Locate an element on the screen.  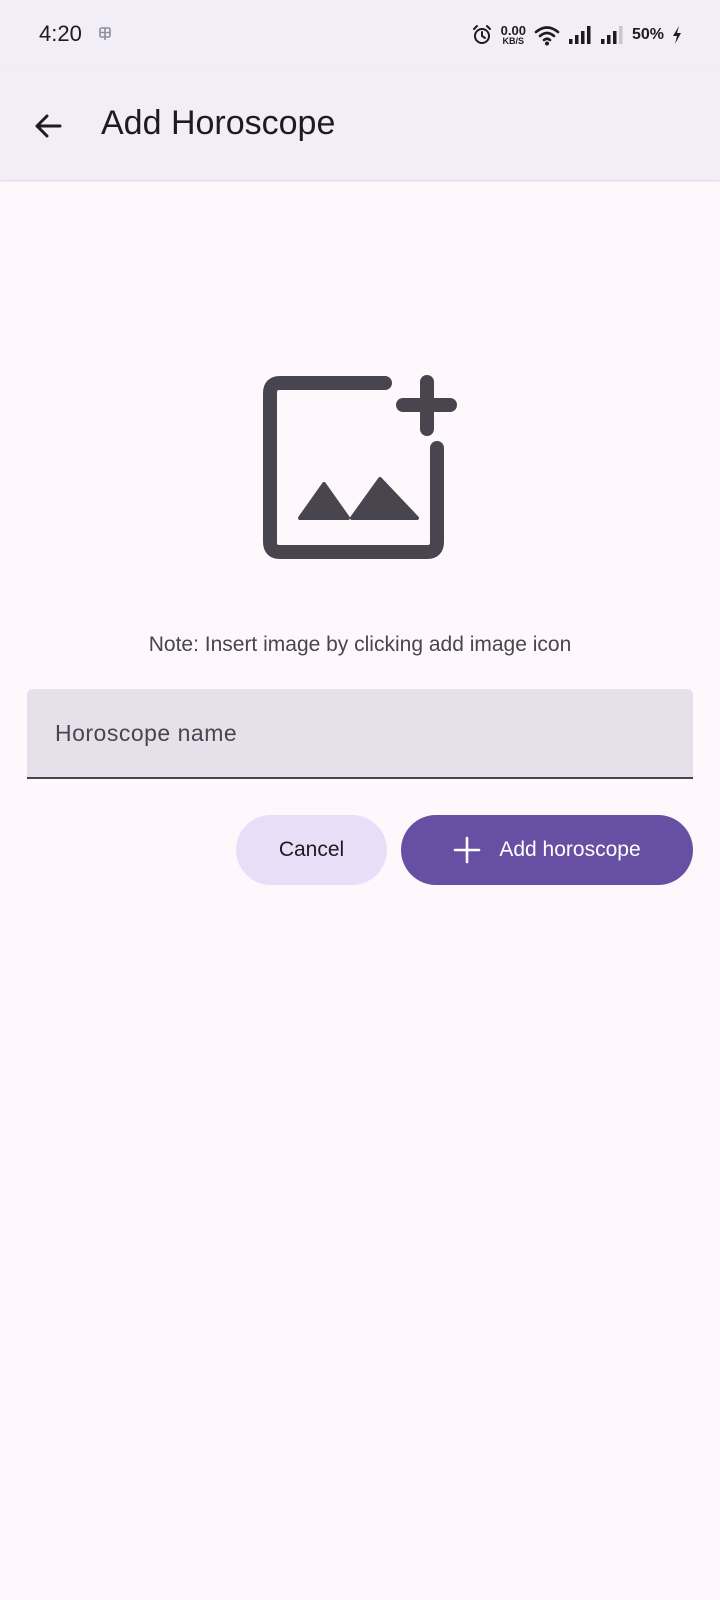
signal-icon is located at coordinates (579, 35).